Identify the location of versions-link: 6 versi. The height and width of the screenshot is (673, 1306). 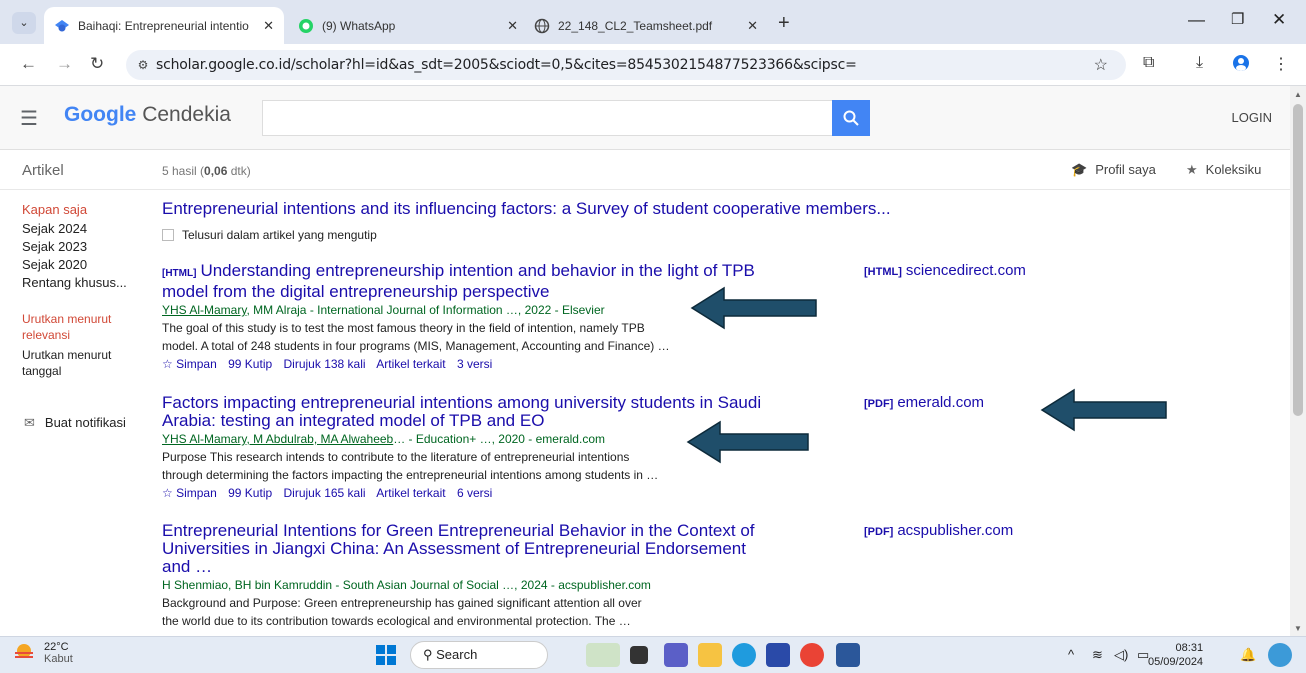
(474, 493).